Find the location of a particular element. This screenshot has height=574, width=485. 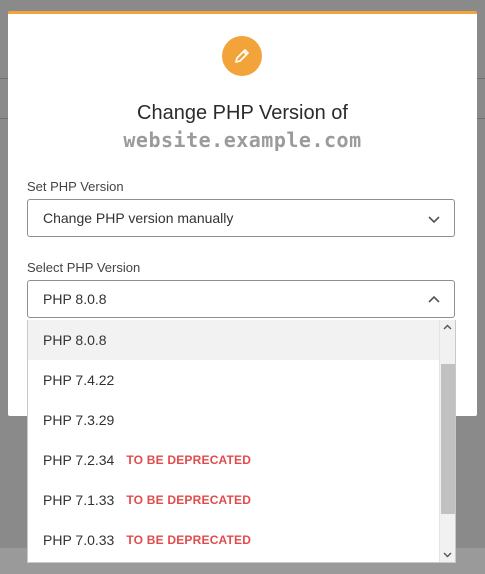

select-php-select: PHP 8.0.8 is located at coordinates (241, 299).